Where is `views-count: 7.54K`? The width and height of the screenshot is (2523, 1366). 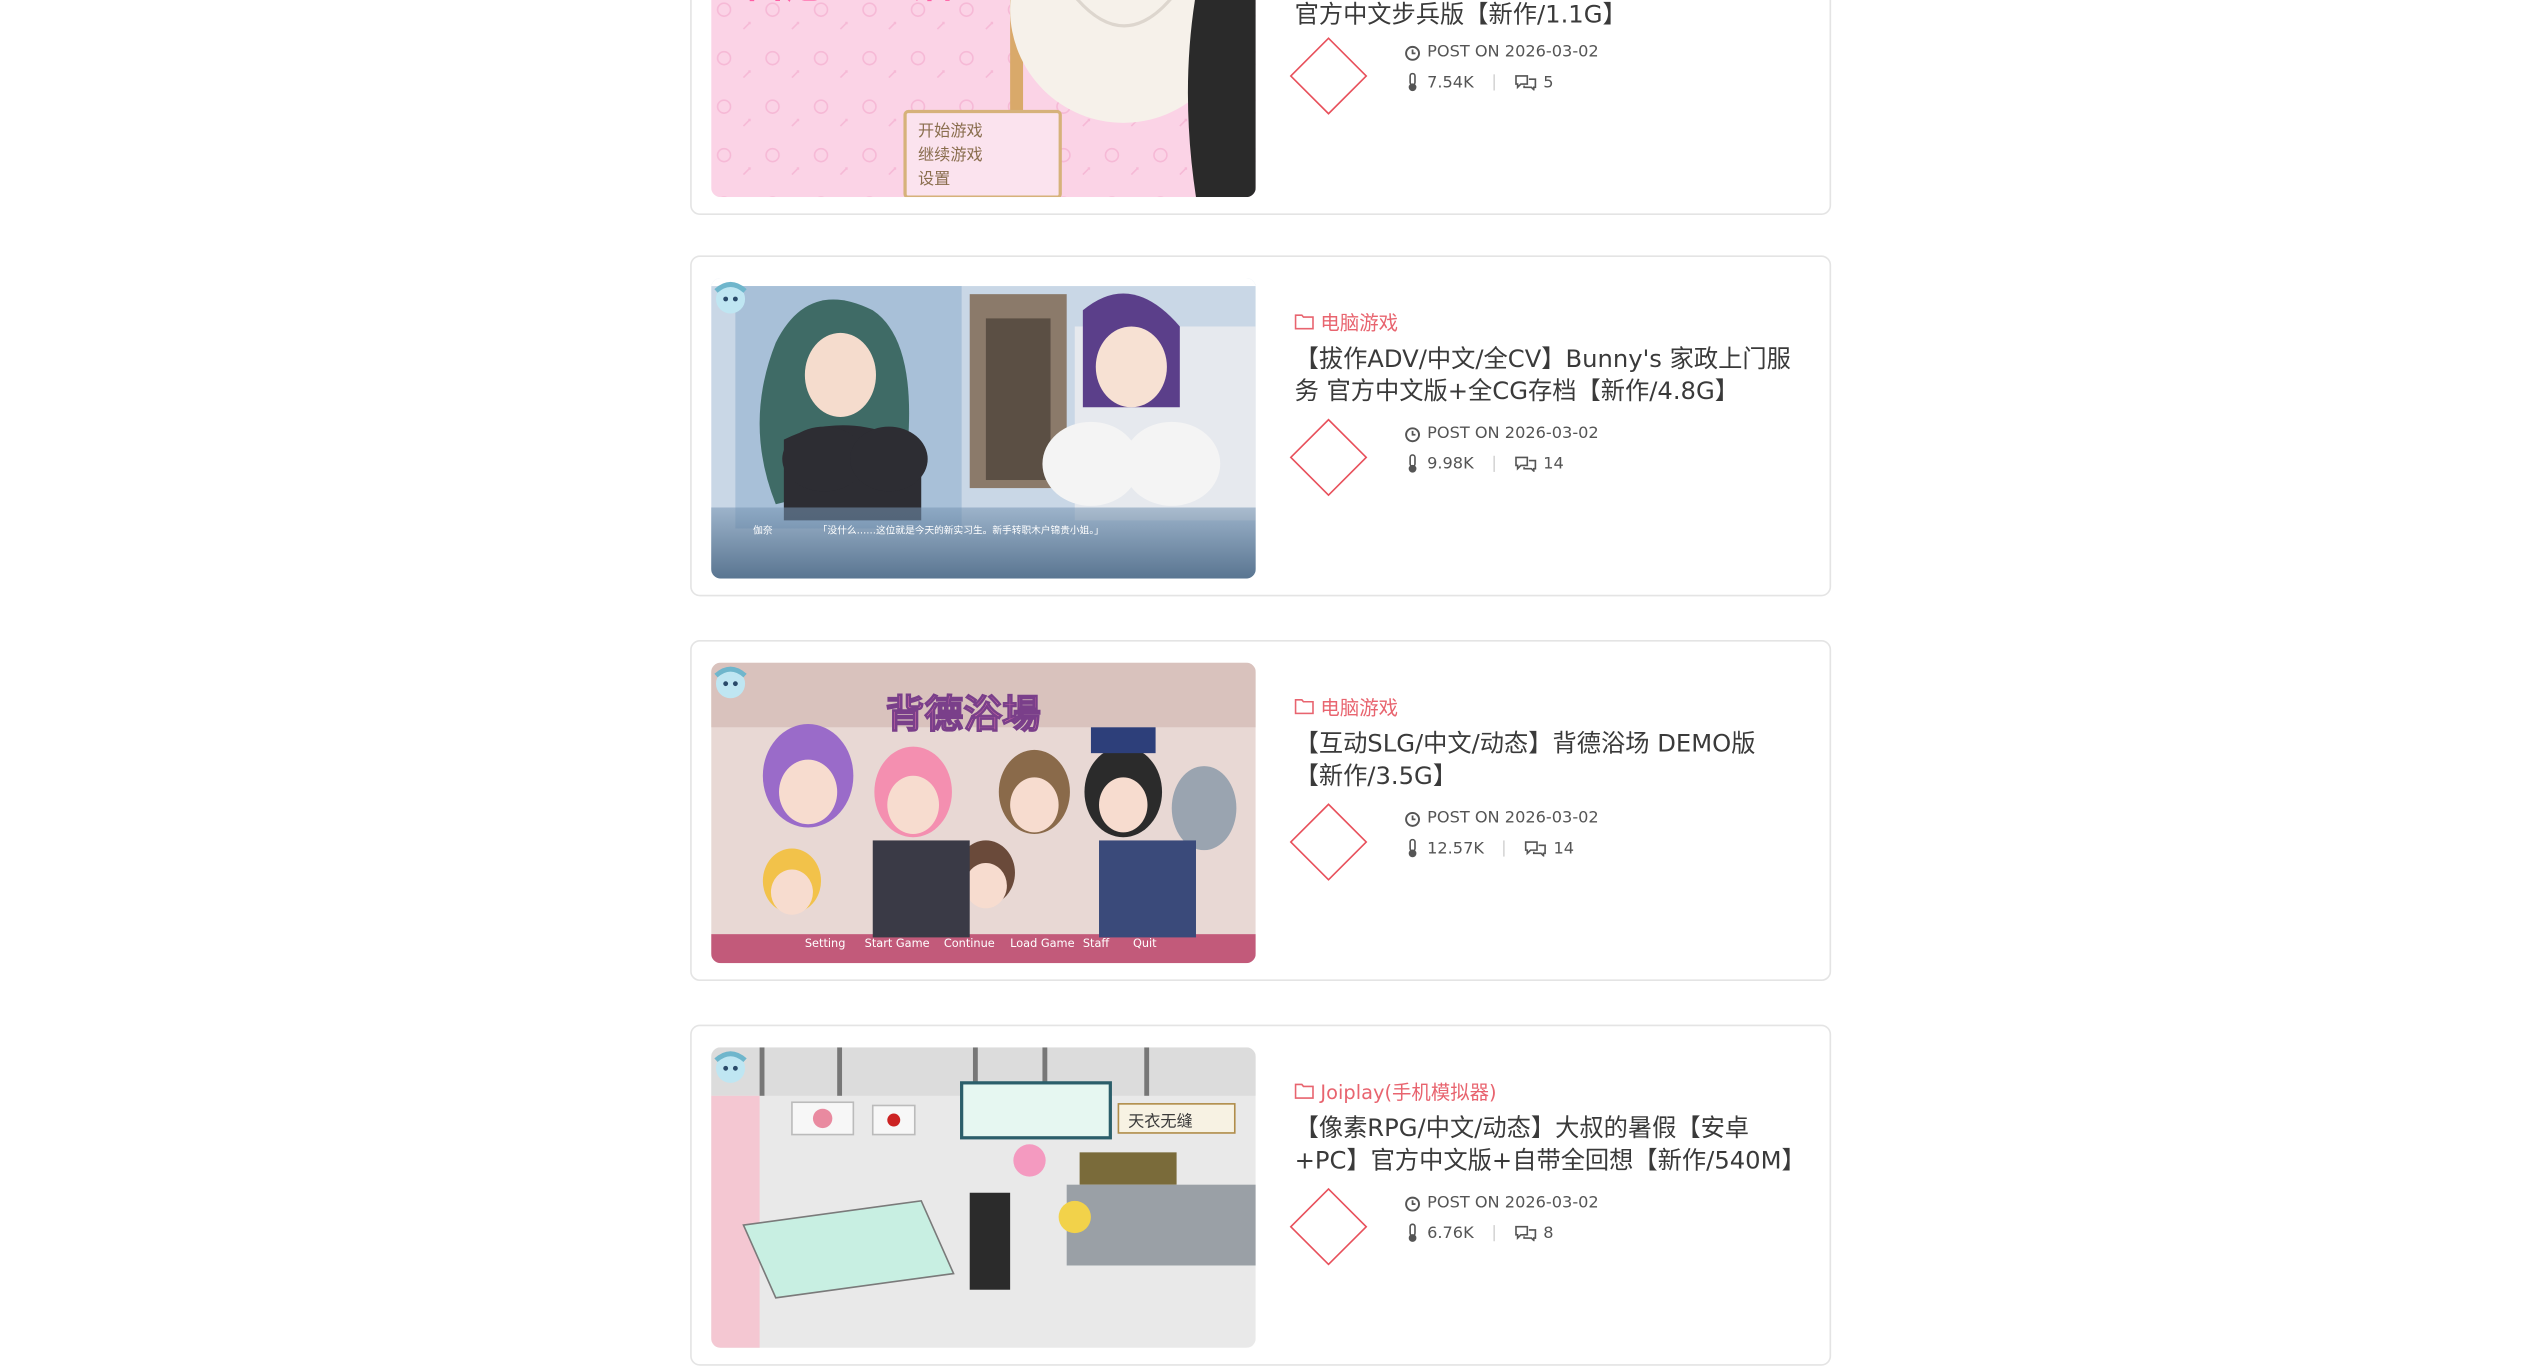
views-count: 7.54K is located at coordinates (1450, 82).